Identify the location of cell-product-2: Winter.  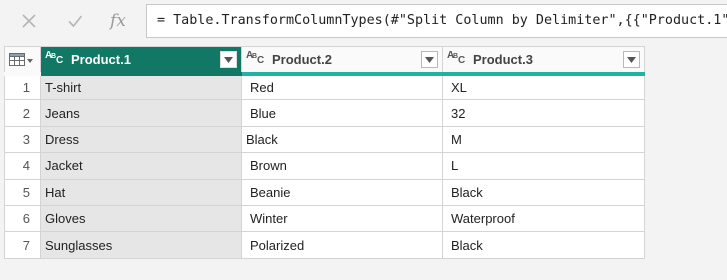
(342, 218).